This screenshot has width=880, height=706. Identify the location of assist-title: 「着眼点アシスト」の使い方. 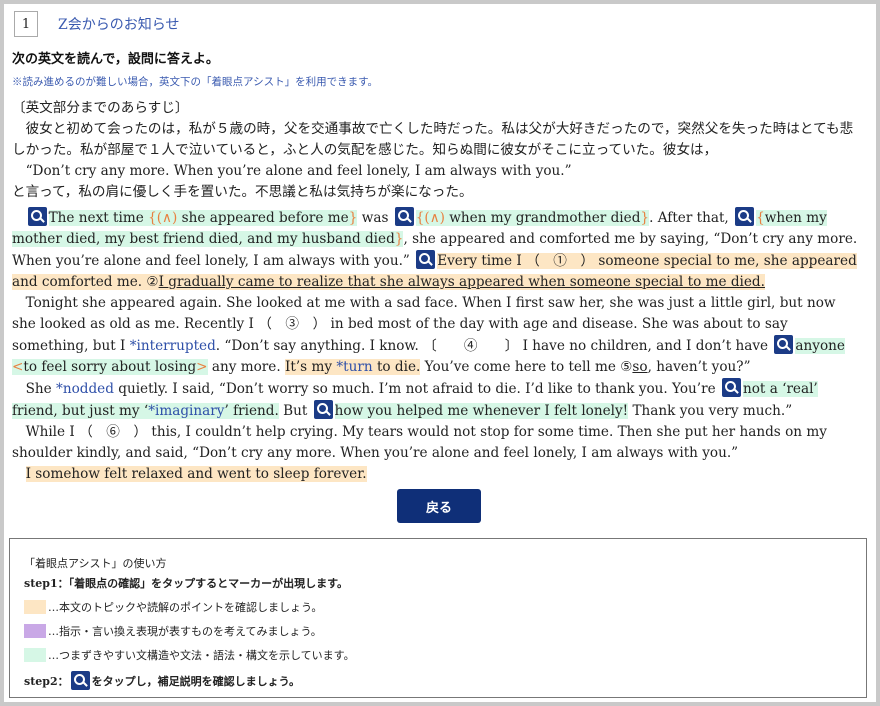
(95, 563).